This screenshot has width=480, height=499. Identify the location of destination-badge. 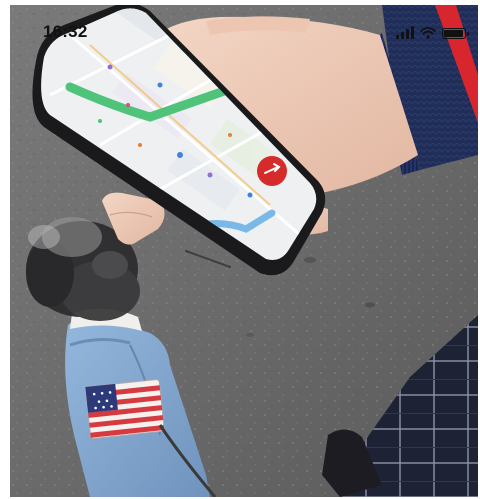
(272, 171).